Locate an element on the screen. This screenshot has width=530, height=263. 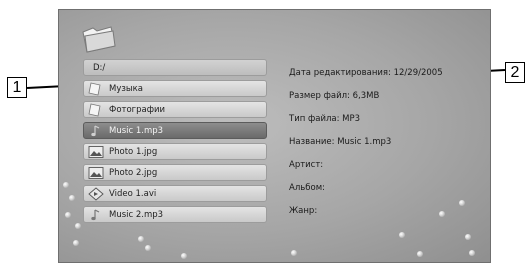
info-artist: Артист: is located at coordinates (306, 165).